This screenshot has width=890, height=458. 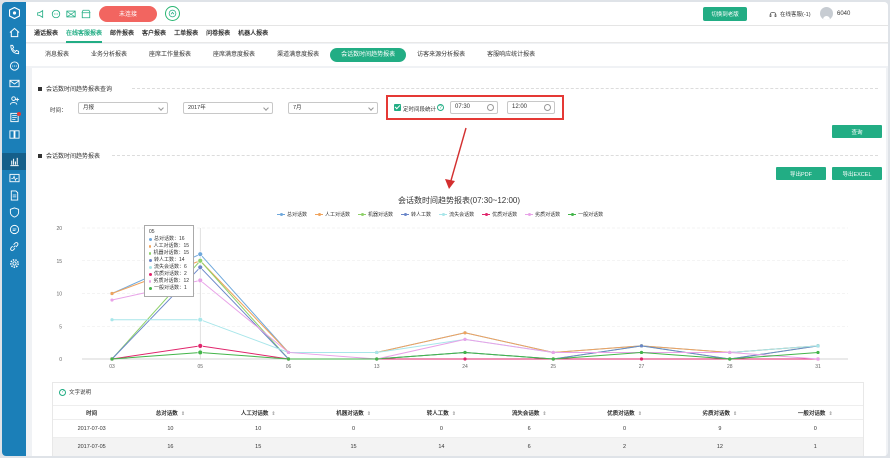 What do you see at coordinates (186, 34) in the screenshot?
I see `menu-item: 工单报表` at bounding box center [186, 34].